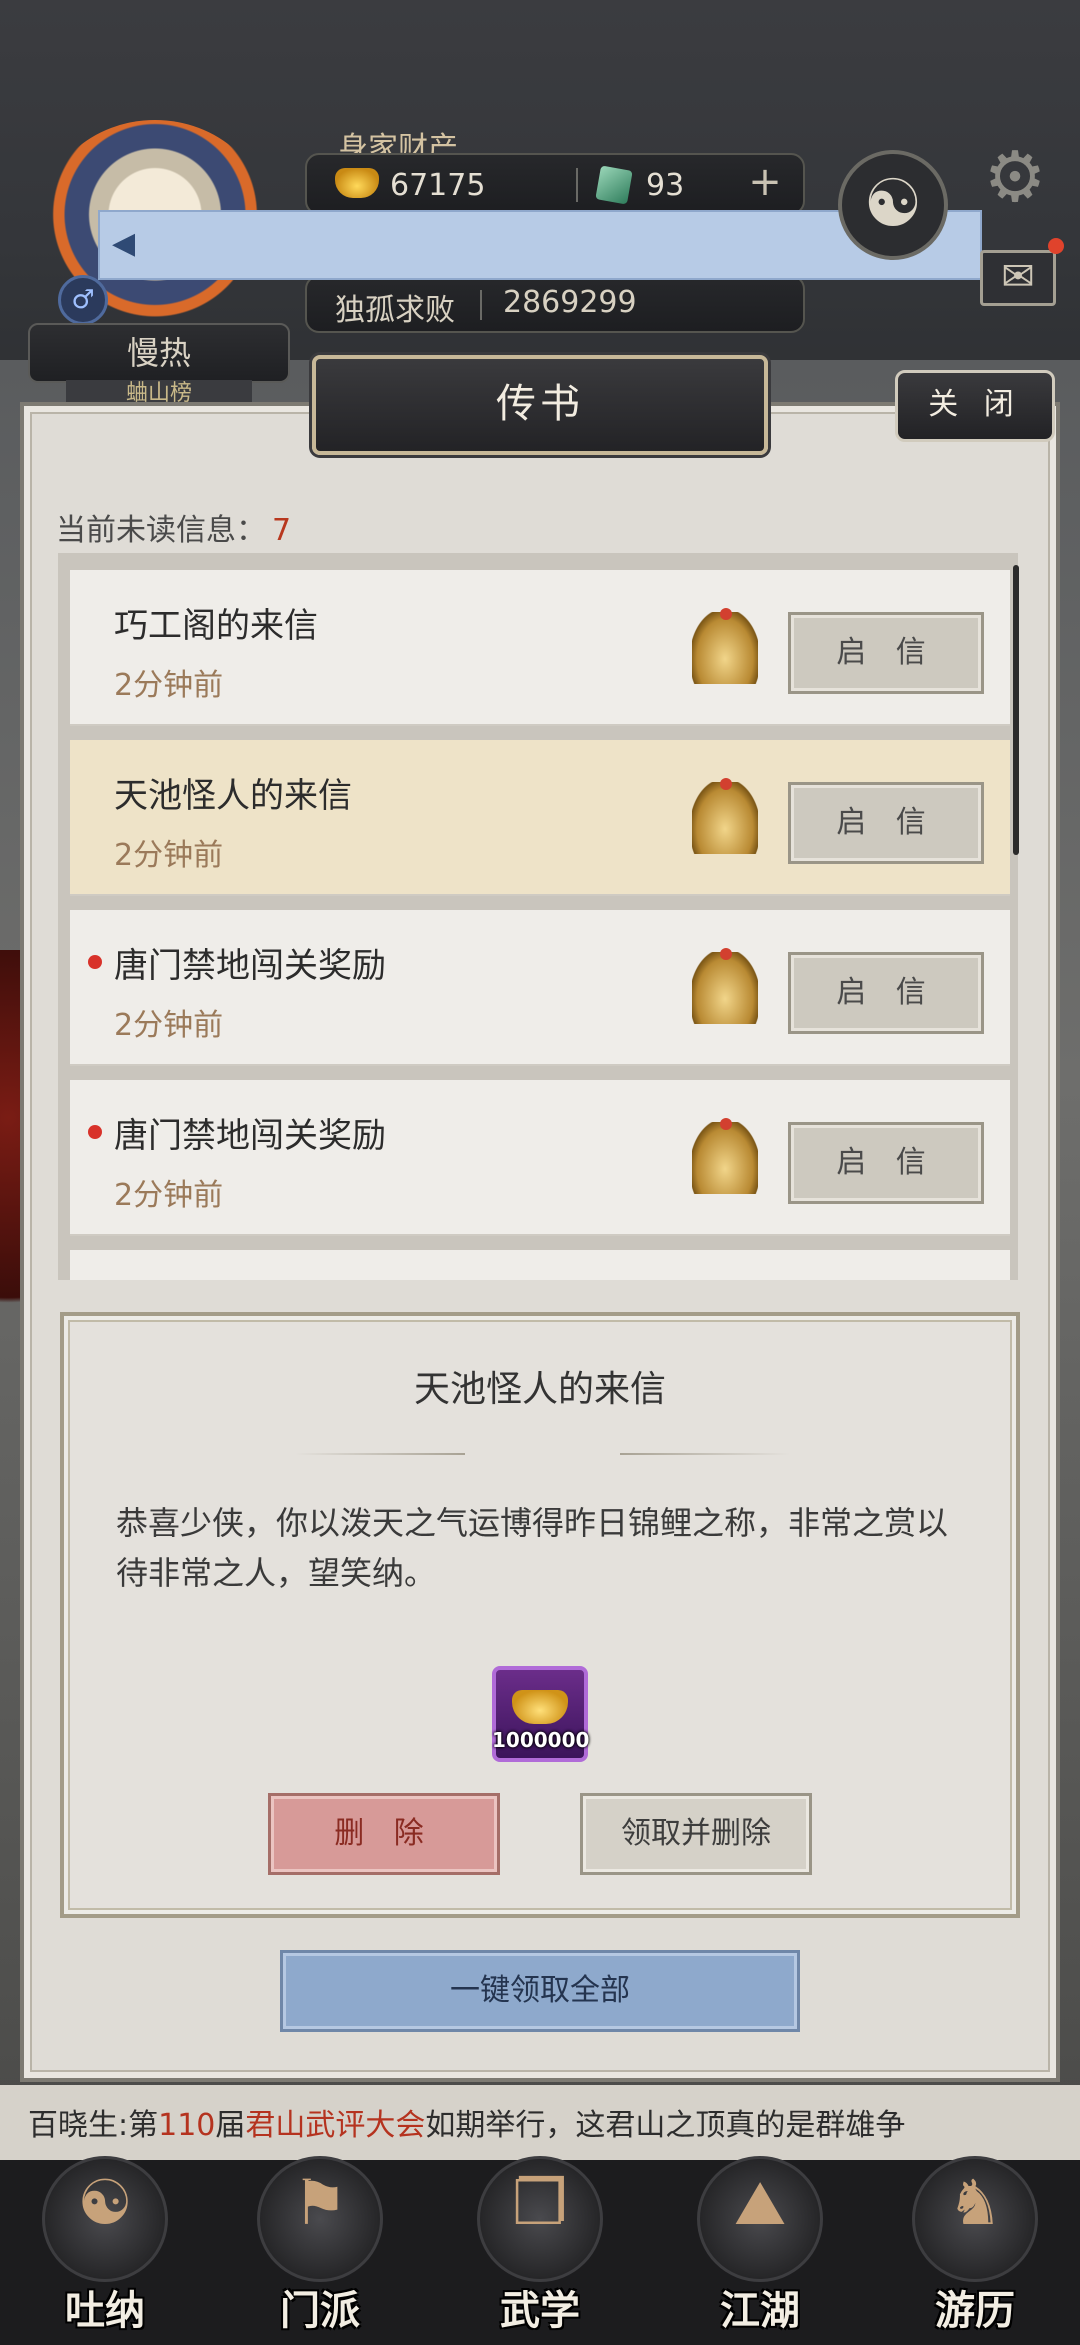 The height and width of the screenshot is (2345, 1080). What do you see at coordinates (1018, 278) in the screenshot?
I see `mail-icon: ✉` at bounding box center [1018, 278].